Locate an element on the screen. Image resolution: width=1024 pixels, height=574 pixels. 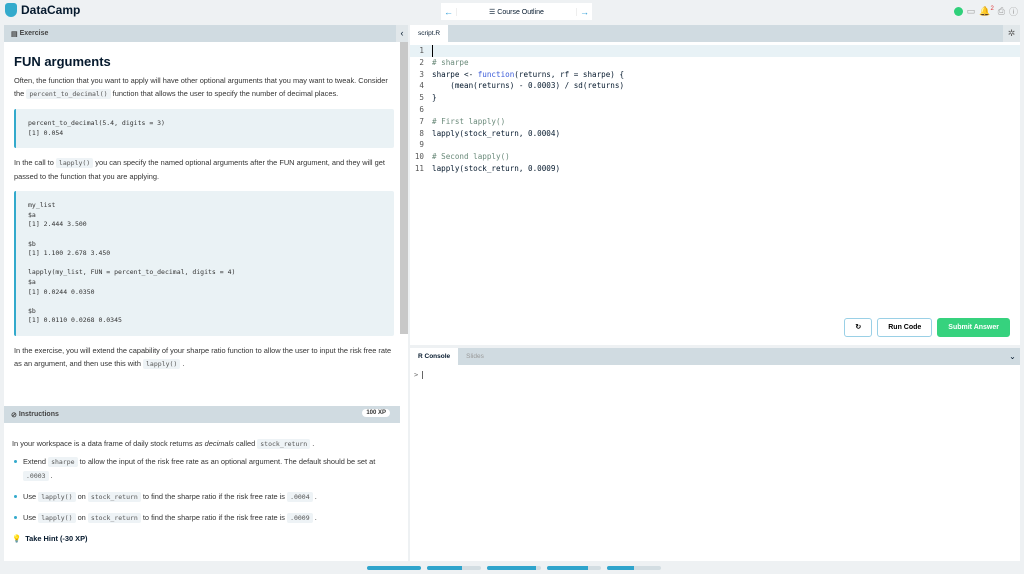
code-line: 6 is located at coordinates (715, 110).